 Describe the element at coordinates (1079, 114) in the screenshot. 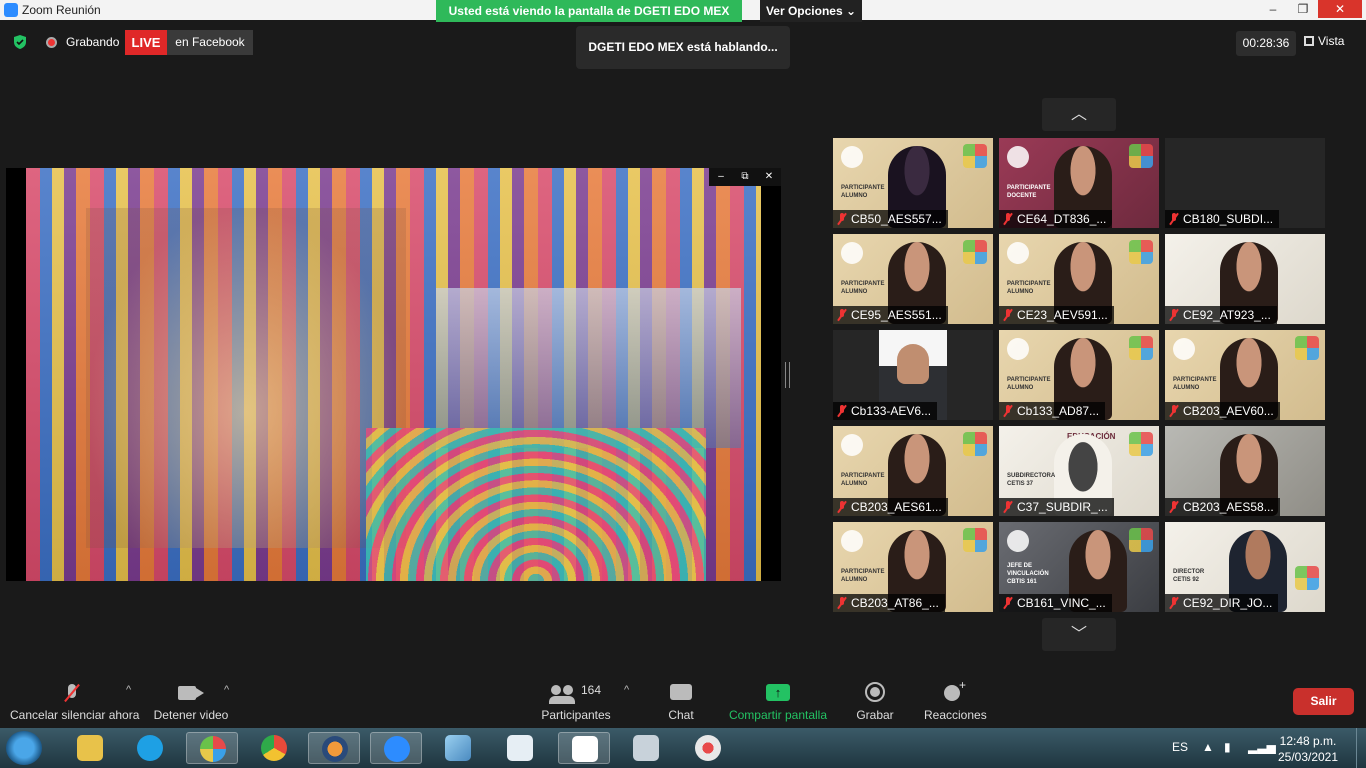

I see `gallery-prev-page-button: ︿` at that location.